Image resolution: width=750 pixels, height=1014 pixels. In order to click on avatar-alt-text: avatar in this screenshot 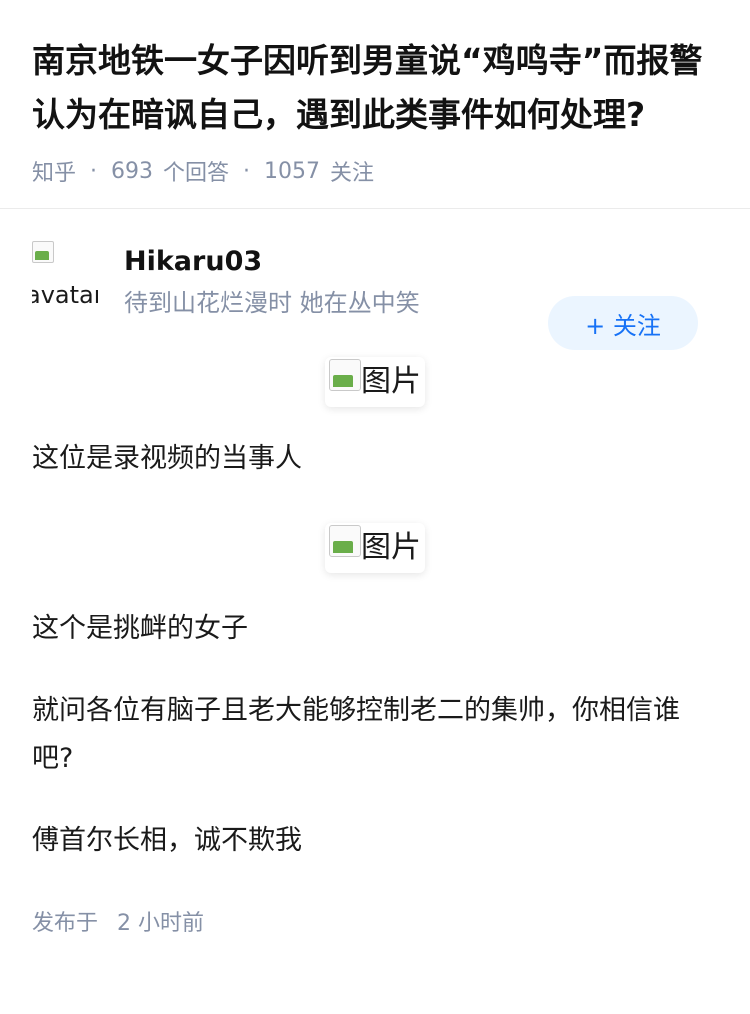, I will do `click(65, 294)`.